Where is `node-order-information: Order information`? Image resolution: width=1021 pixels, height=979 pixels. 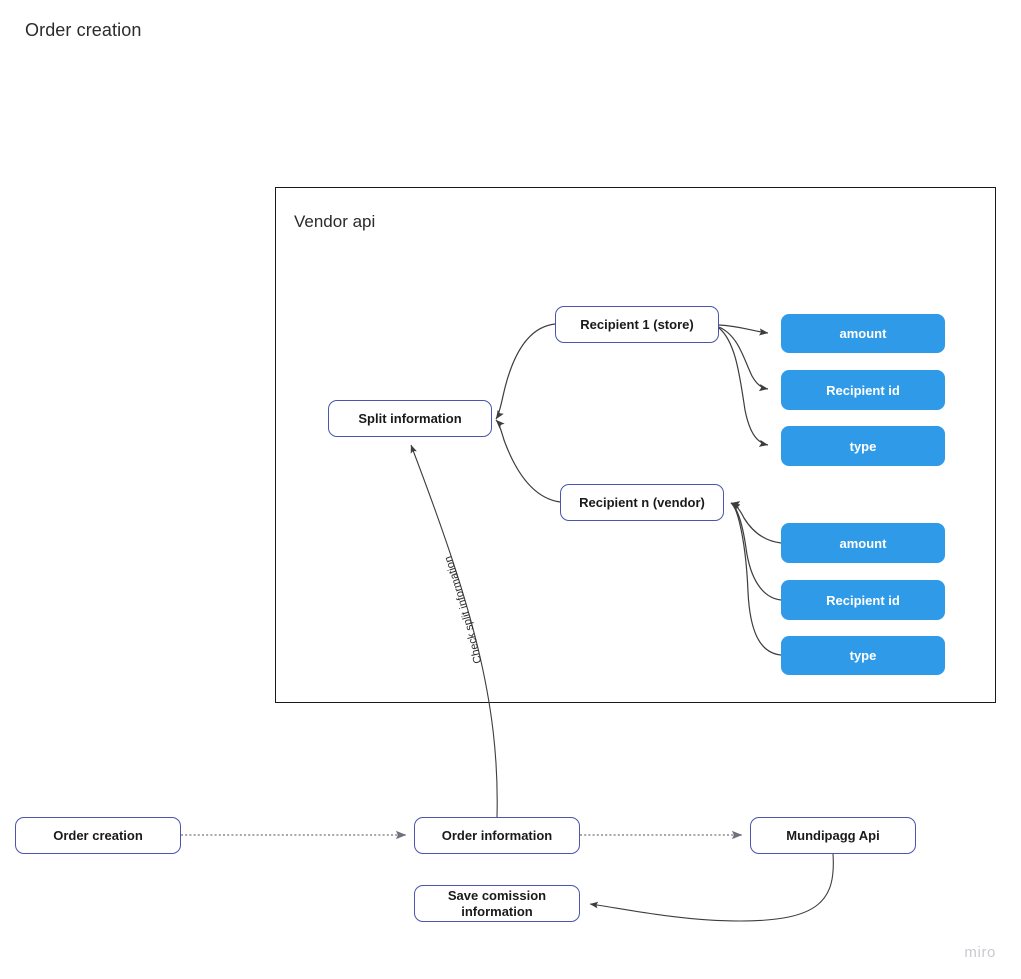 node-order-information: Order information is located at coordinates (497, 835).